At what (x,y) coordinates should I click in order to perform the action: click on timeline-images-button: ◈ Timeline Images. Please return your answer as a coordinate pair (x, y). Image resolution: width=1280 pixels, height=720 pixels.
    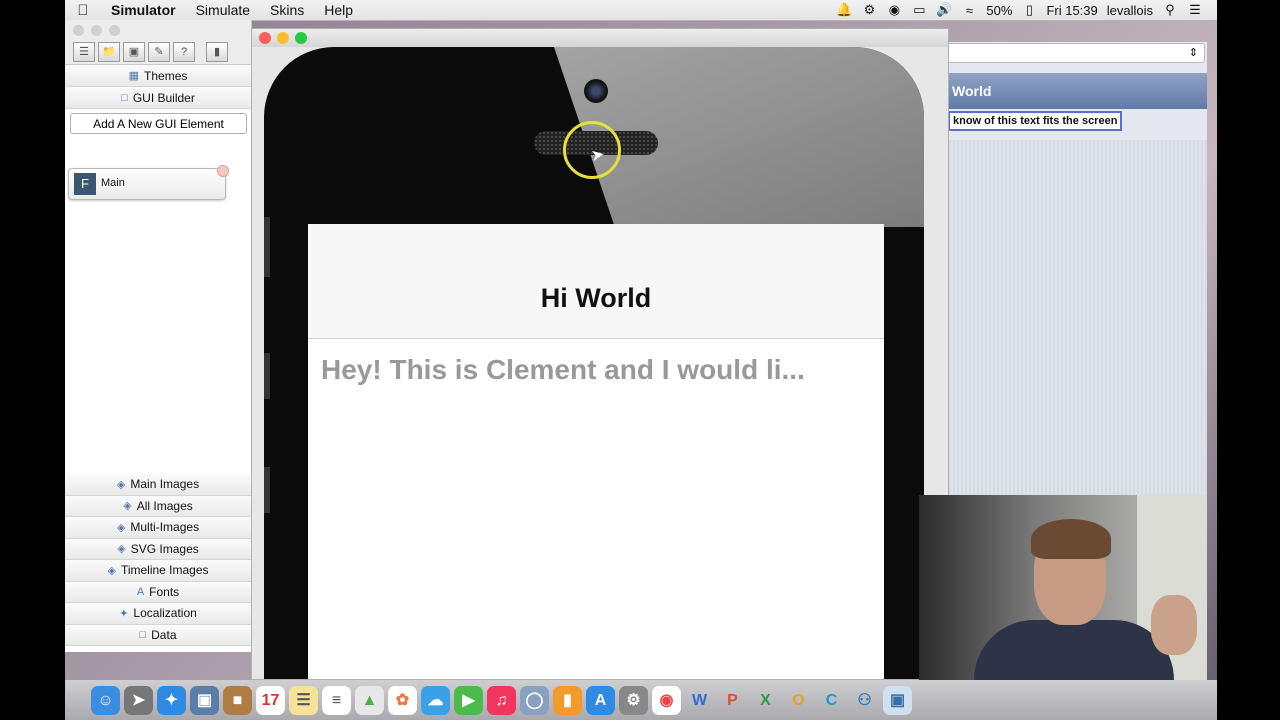
    Looking at the image, I should click on (158, 571).